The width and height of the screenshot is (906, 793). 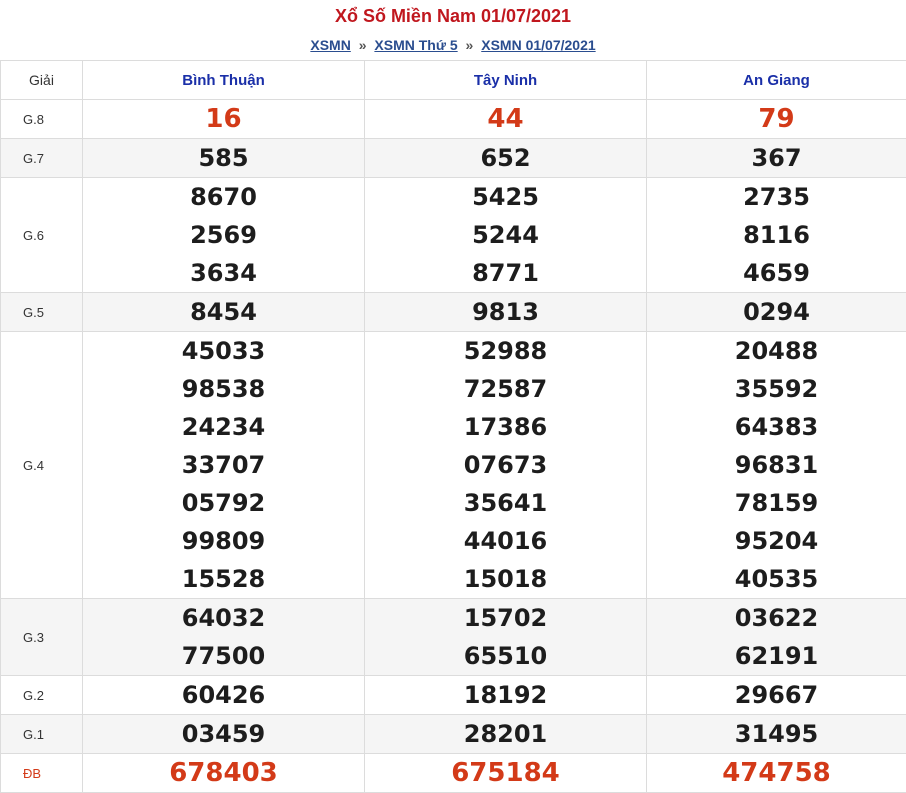 I want to click on header-province: Bình Thuận, so click(x=224, y=80).